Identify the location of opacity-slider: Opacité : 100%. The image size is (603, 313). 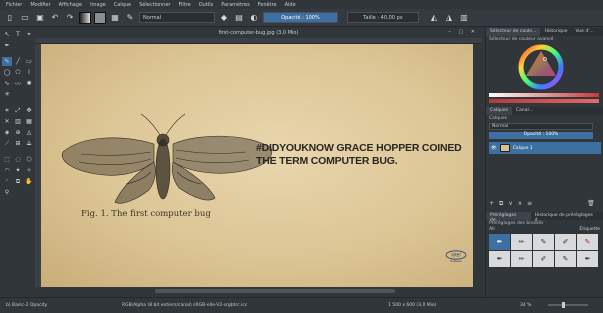
(300, 17).